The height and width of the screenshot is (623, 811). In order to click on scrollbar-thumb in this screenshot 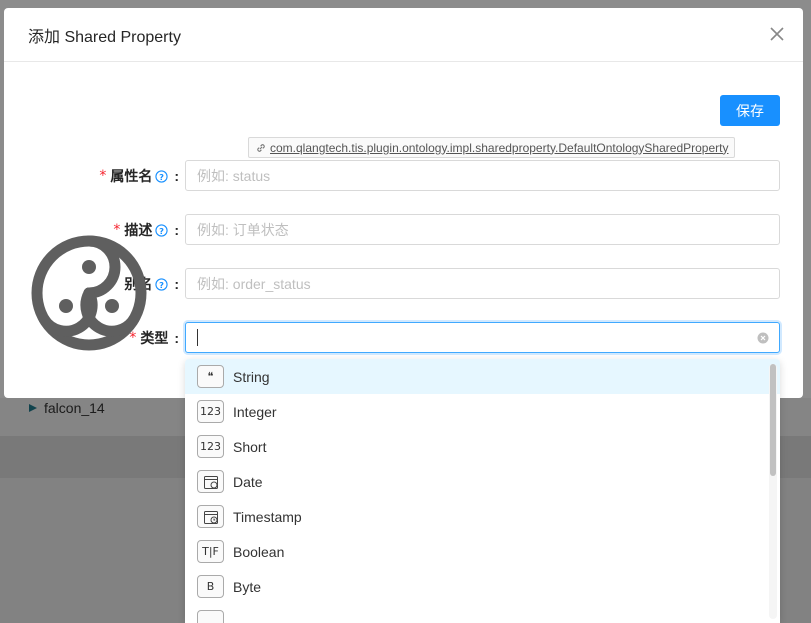, I will do `click(773, 420)`.